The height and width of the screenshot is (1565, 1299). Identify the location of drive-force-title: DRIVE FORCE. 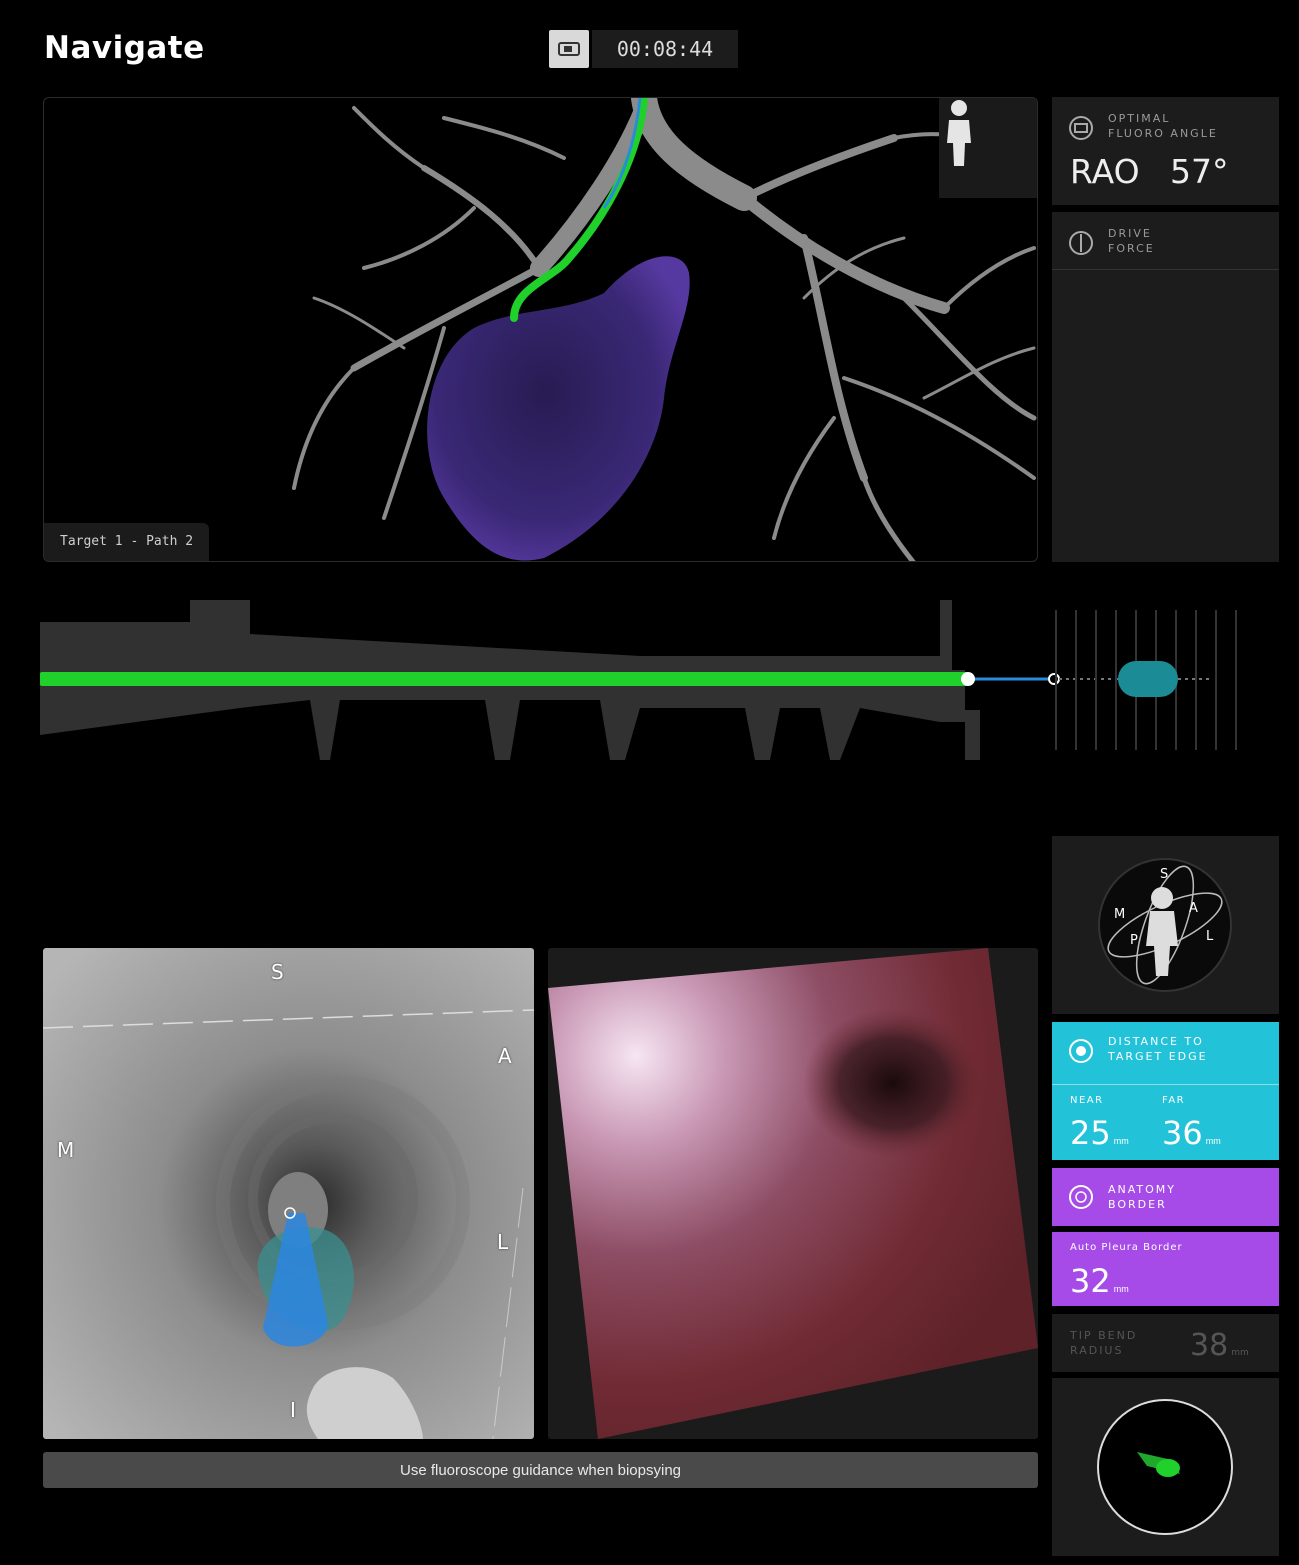
(1131, 241).